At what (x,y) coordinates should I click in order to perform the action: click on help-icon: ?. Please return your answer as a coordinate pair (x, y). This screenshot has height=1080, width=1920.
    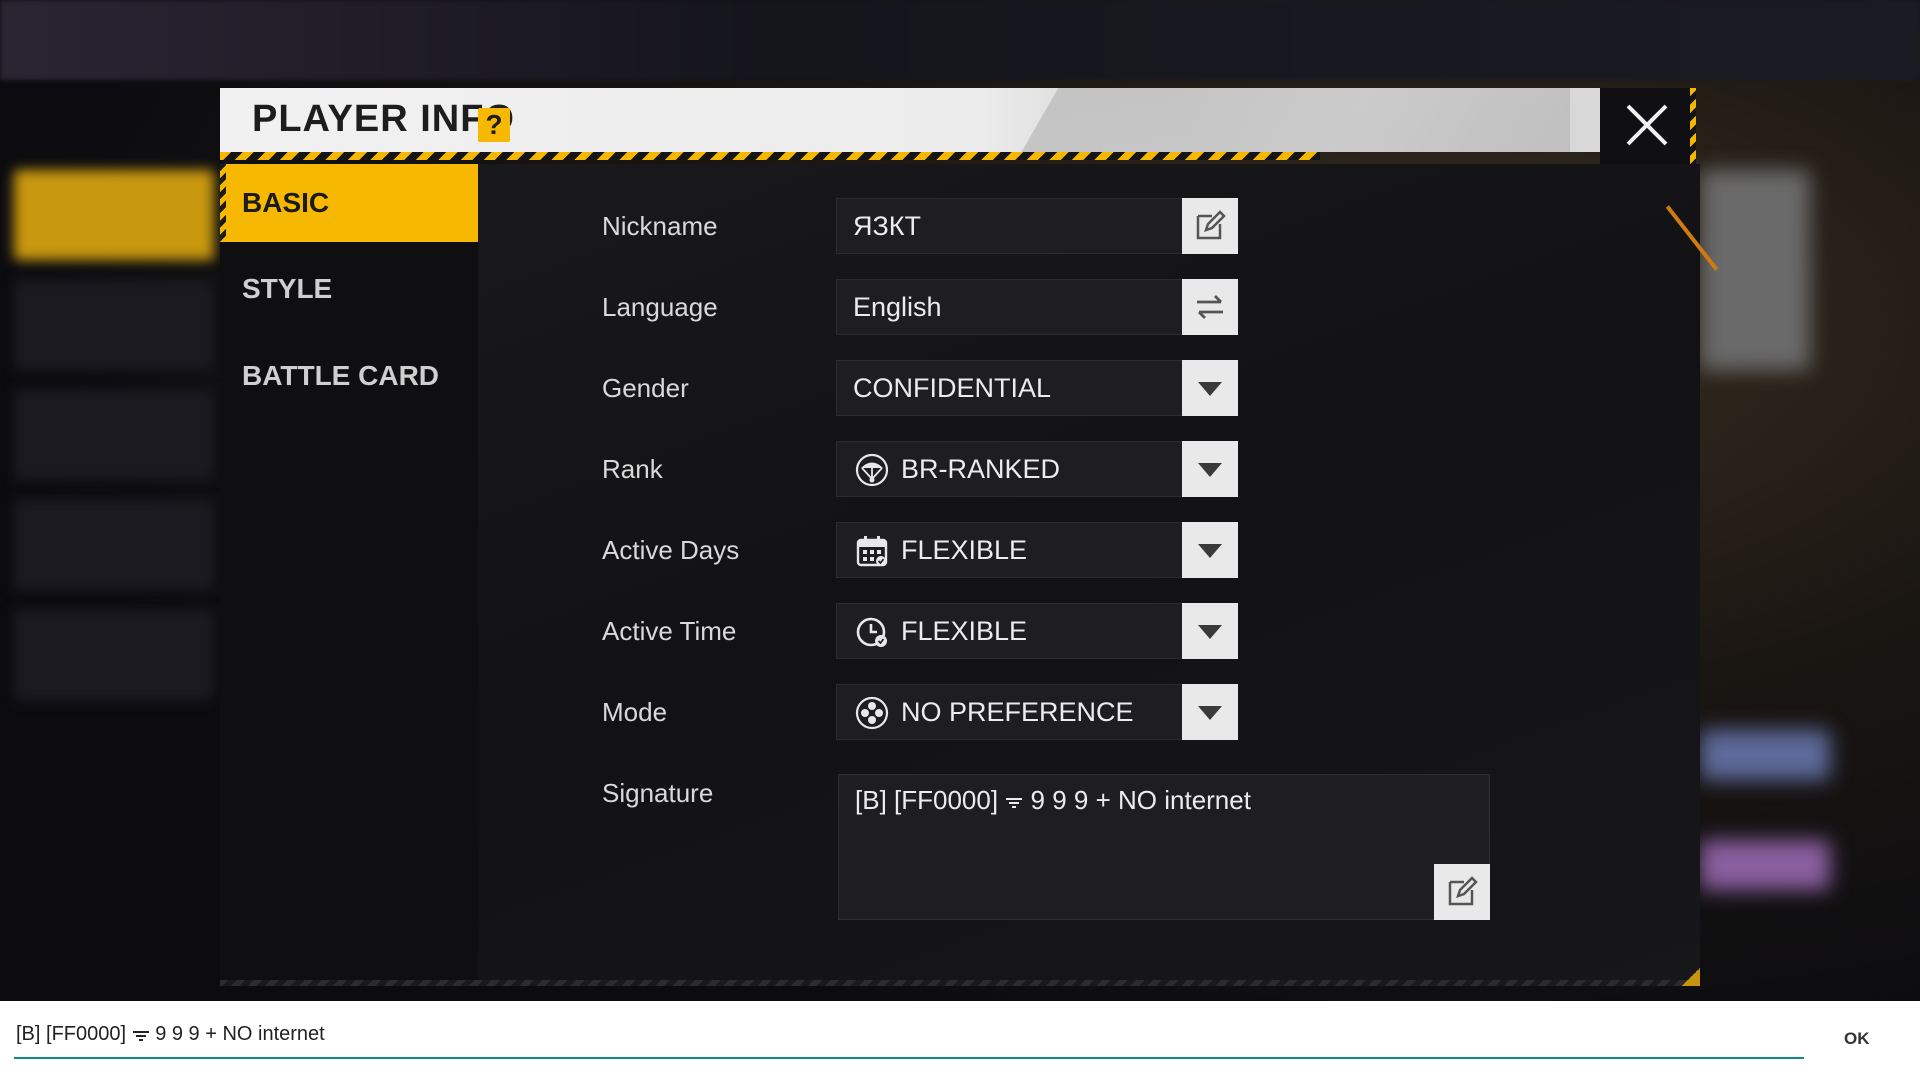
    Looking at the image, I should click on (494, 125).